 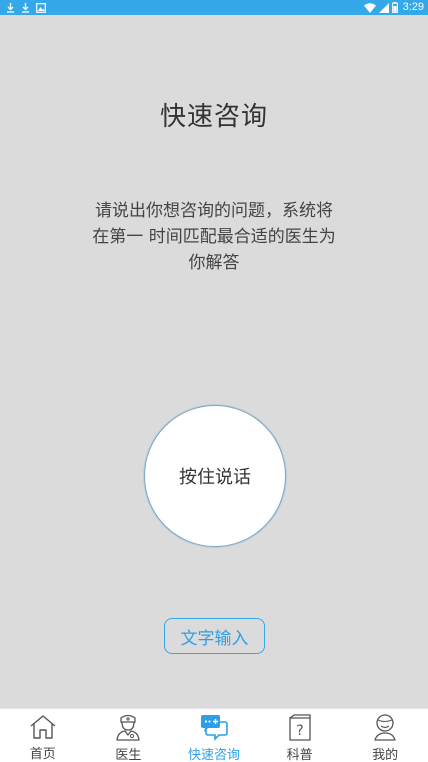 I want to click on battery-icon, so click(x=394, y=8).